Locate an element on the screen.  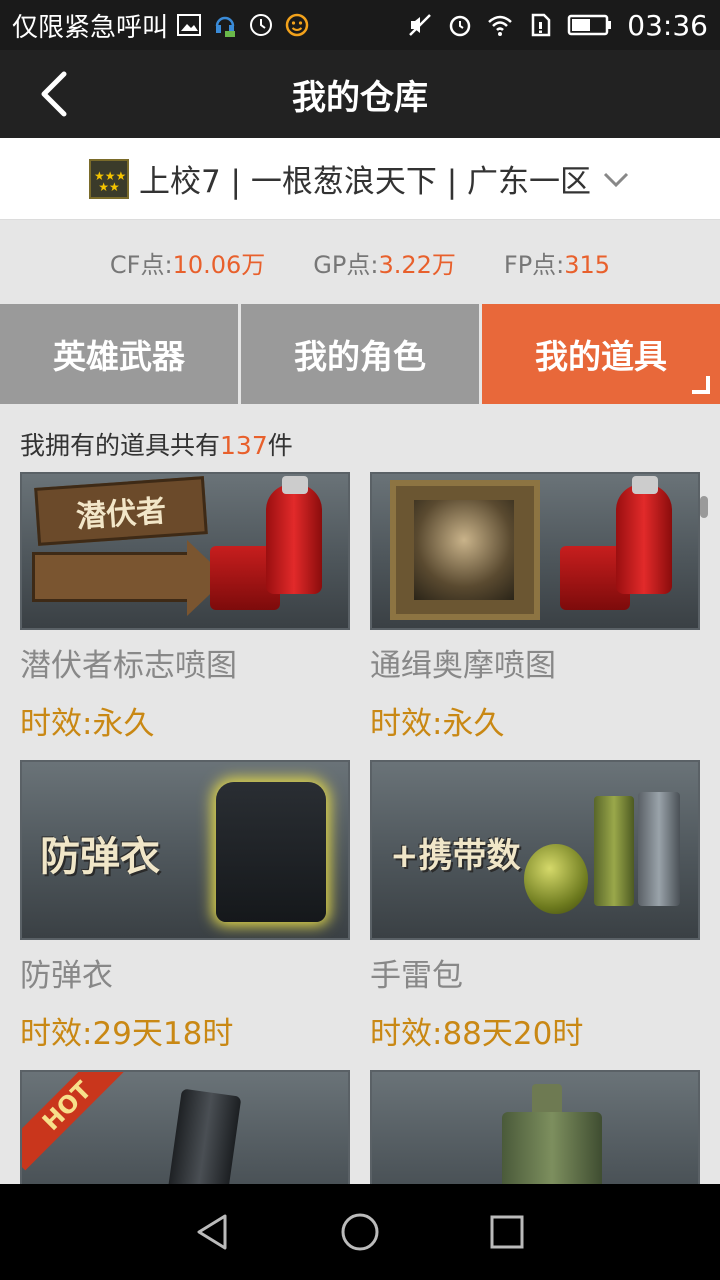
tab-hero-weapons: 英雄武器 is located at coordinates (119, 354).